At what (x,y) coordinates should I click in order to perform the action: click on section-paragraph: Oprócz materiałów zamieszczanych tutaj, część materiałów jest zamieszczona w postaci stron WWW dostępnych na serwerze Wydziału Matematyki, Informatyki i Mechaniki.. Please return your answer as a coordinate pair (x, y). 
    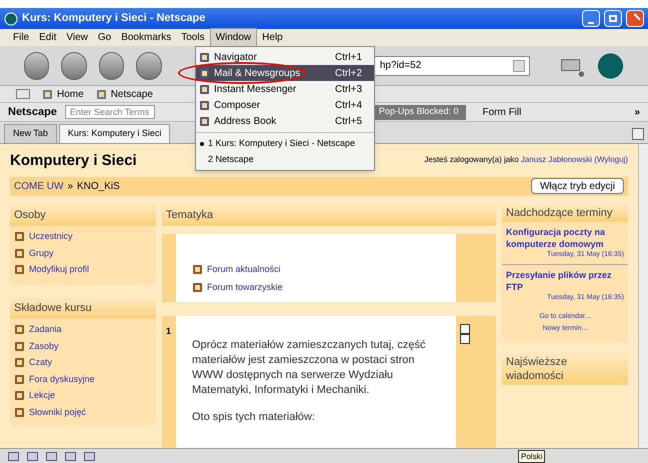
    Looking at the image, I should click on (309, 368).